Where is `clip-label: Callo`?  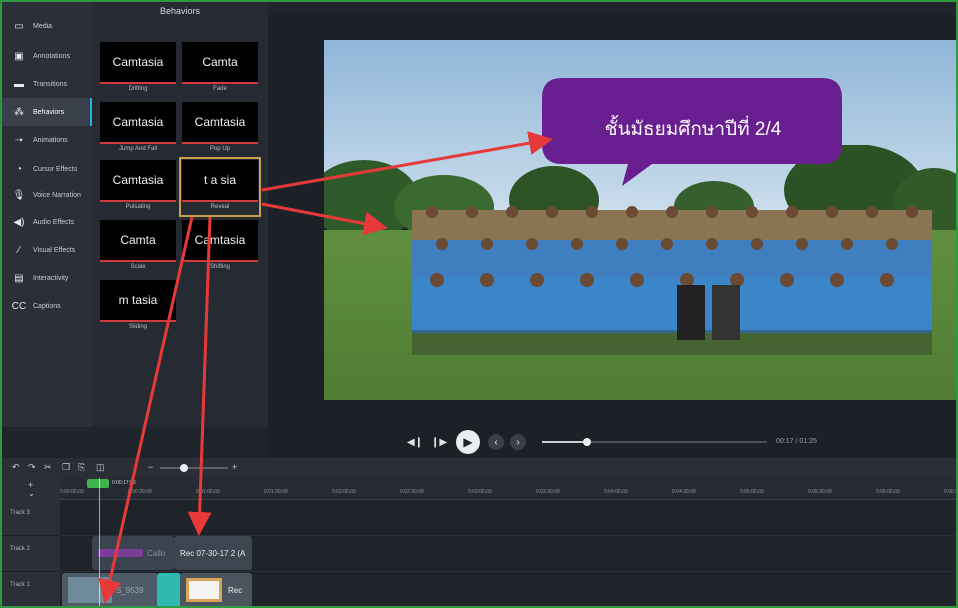
clip-label: Callo is located at coordinates (156, 553).